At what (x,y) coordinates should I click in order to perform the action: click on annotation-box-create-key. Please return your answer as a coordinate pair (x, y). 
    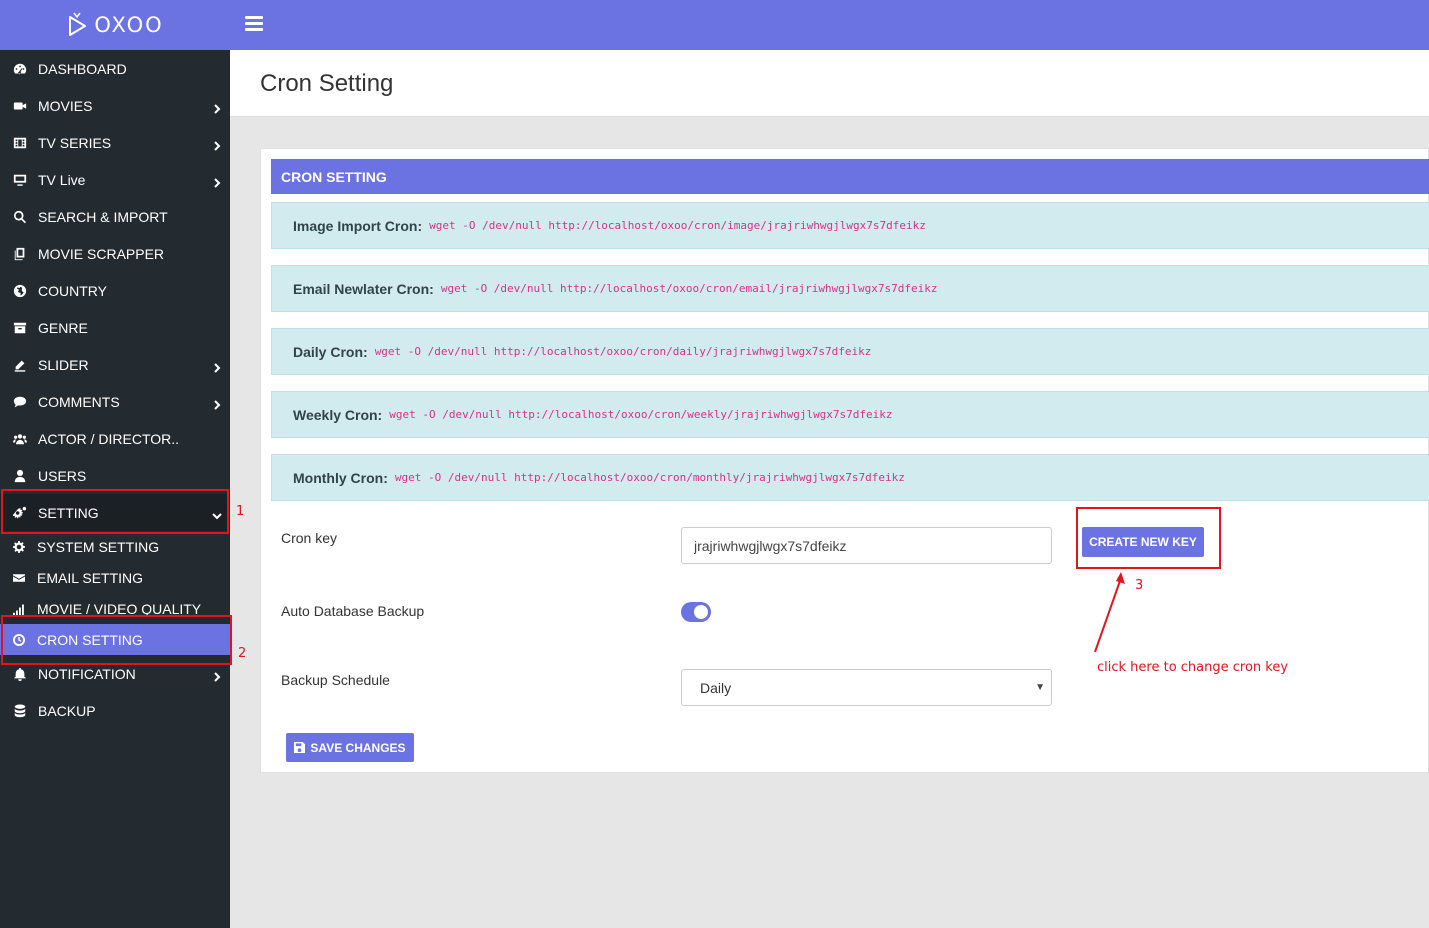
    Looking at the image, I should click on (1148, 538).